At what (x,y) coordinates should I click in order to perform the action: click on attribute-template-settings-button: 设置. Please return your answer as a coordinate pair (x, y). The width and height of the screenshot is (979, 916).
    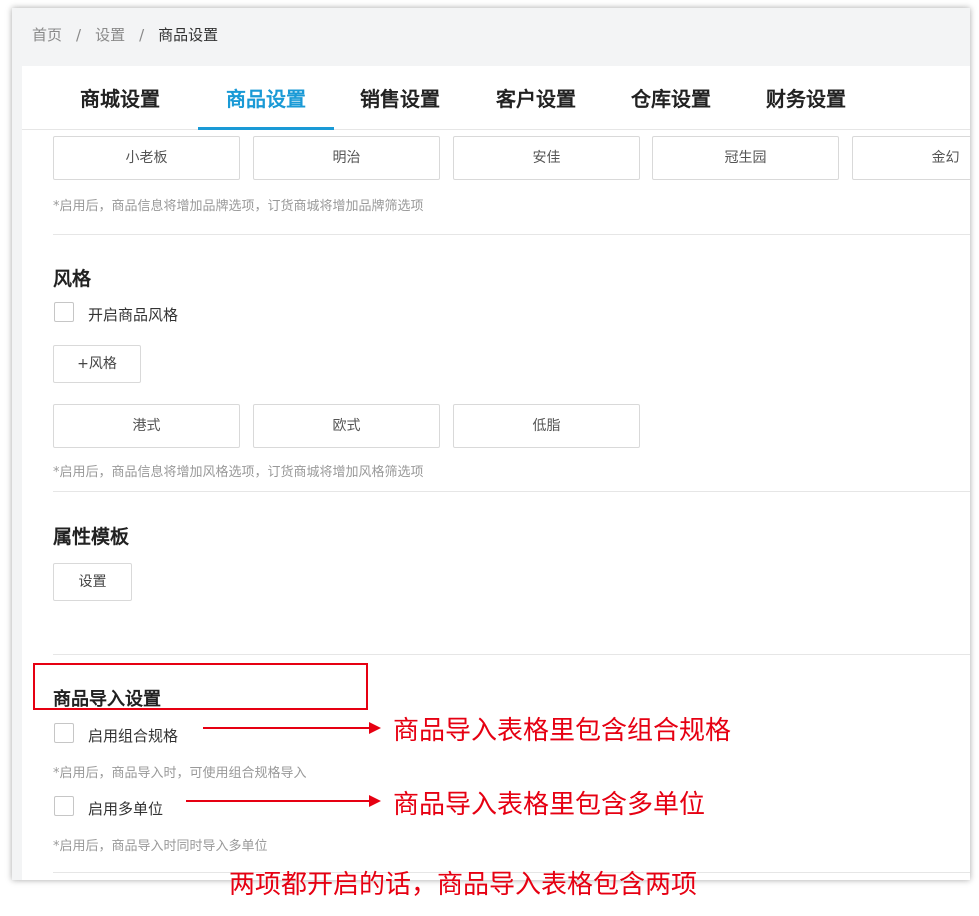
    Looking at the image, I should click on (92, 582).